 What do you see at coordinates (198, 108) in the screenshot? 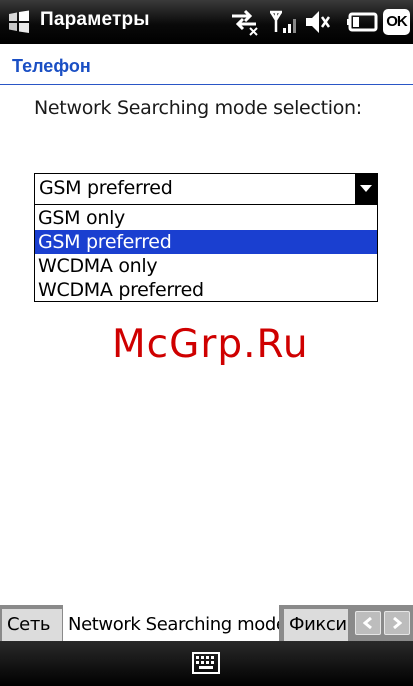
I see `prompt-label: Network Searching mode selection:` at bounding box center [198, 108].